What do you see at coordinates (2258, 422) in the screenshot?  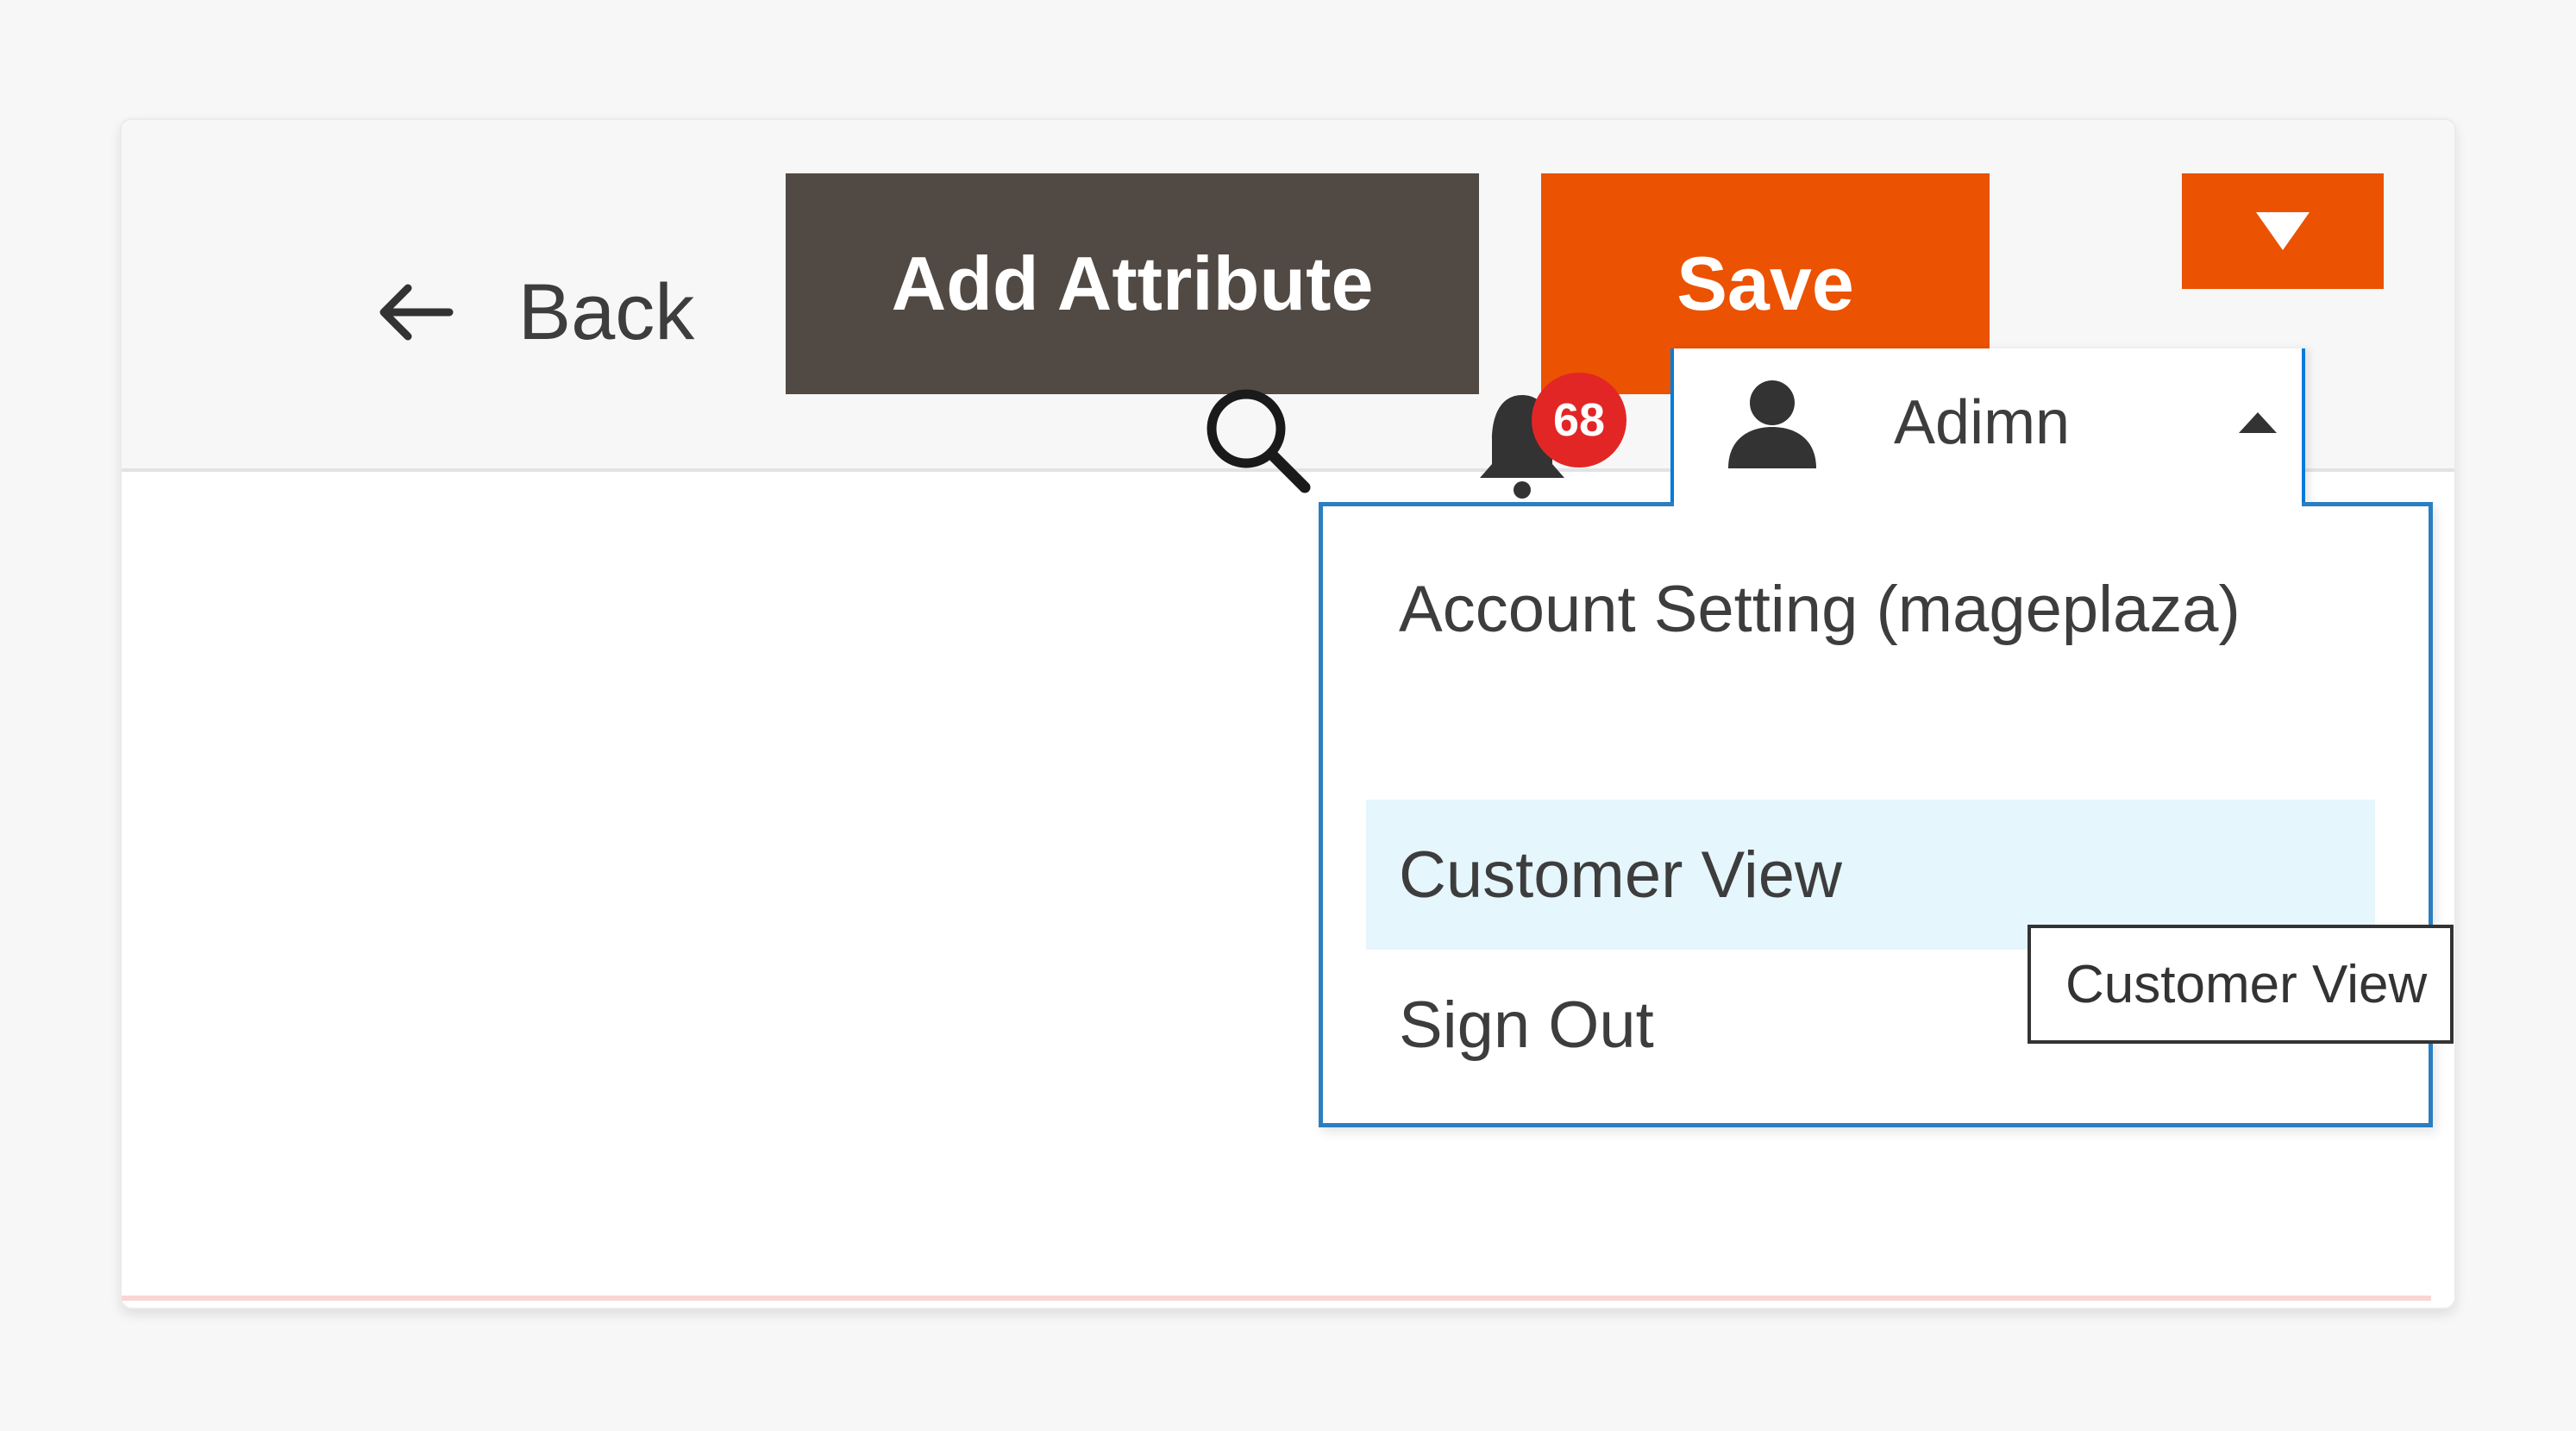 I see `triangle-up-icon` at bounding box center [2258, 422].